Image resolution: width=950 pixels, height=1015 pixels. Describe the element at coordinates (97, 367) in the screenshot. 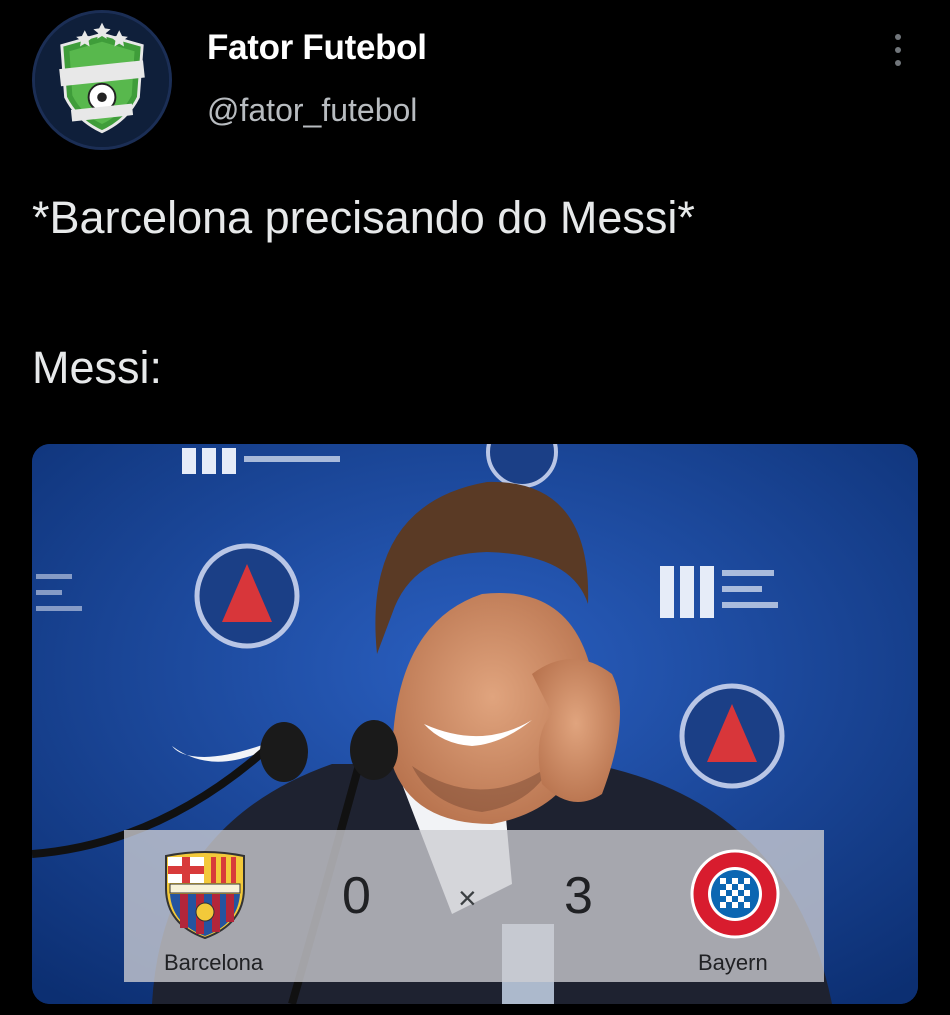

I see `tweet-text-line: Messi:` at that location.